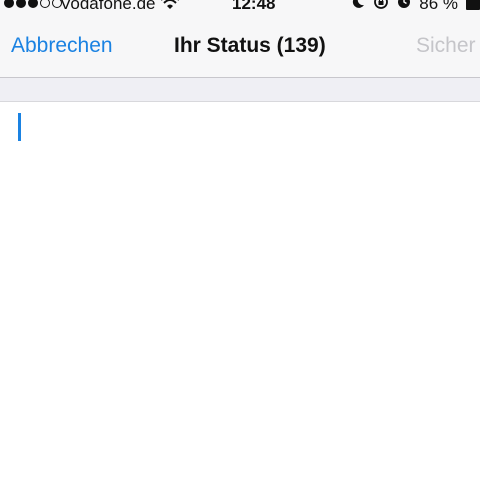 The width and height of the screenshot is (480, 480). I want to click on navigation-bar: Abbrechen Ihr Status (139) Sicher, so click(240, 46).